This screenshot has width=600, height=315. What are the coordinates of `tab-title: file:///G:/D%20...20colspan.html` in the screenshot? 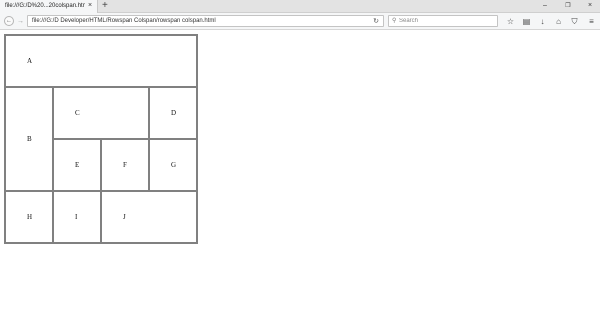 It's located at (45, 6).